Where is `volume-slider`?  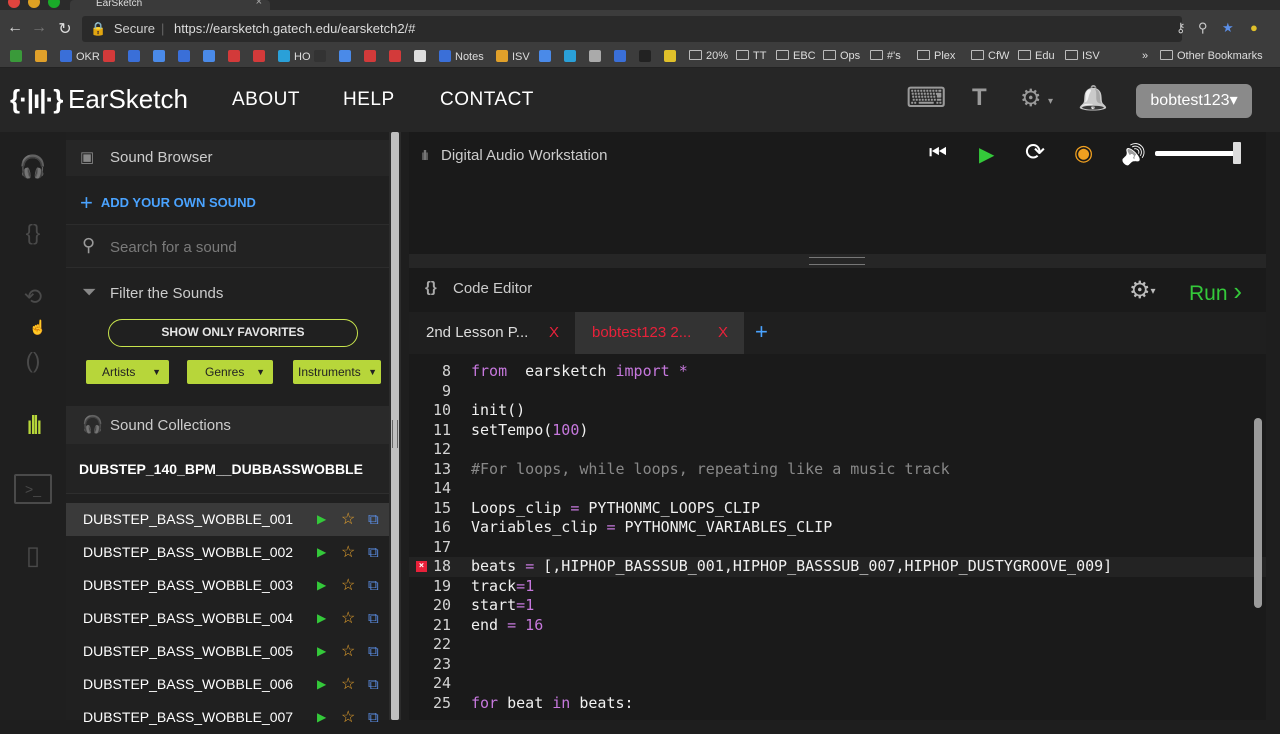
volume-slider is located at coordinates (1198, 153).